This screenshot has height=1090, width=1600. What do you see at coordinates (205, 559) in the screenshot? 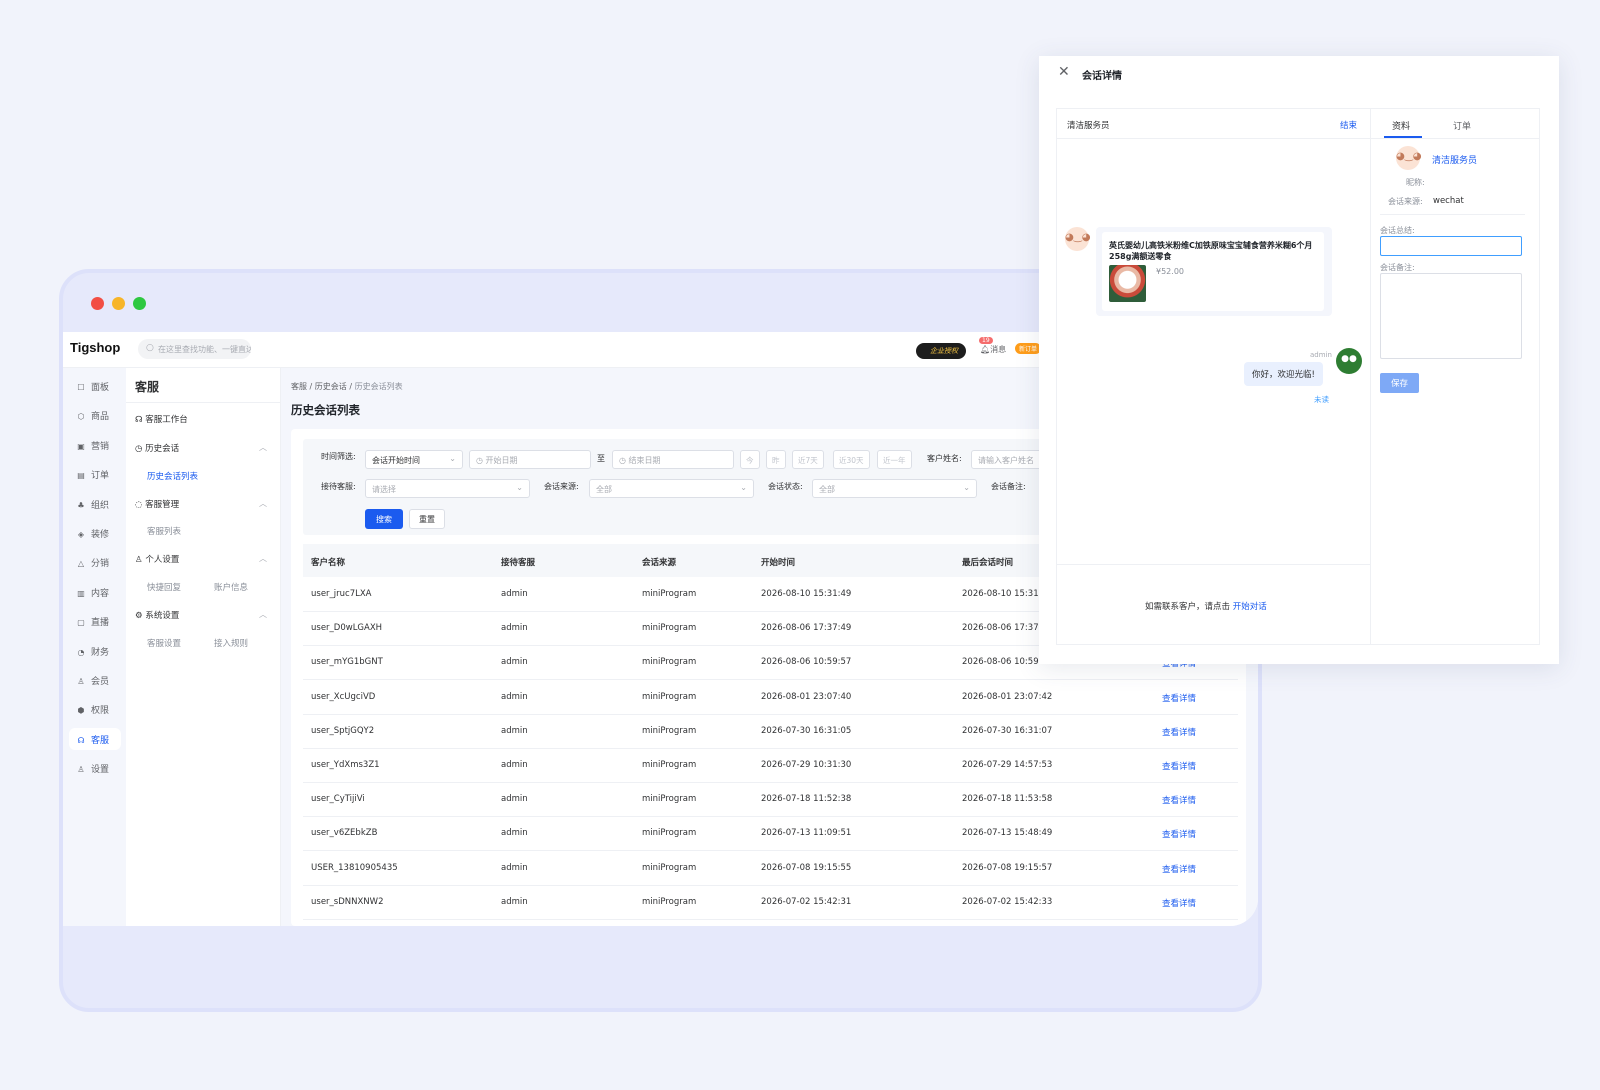
I see `submenu-personal-group: ♙ 个人设置 ︿` at bounding box center [205, 559].